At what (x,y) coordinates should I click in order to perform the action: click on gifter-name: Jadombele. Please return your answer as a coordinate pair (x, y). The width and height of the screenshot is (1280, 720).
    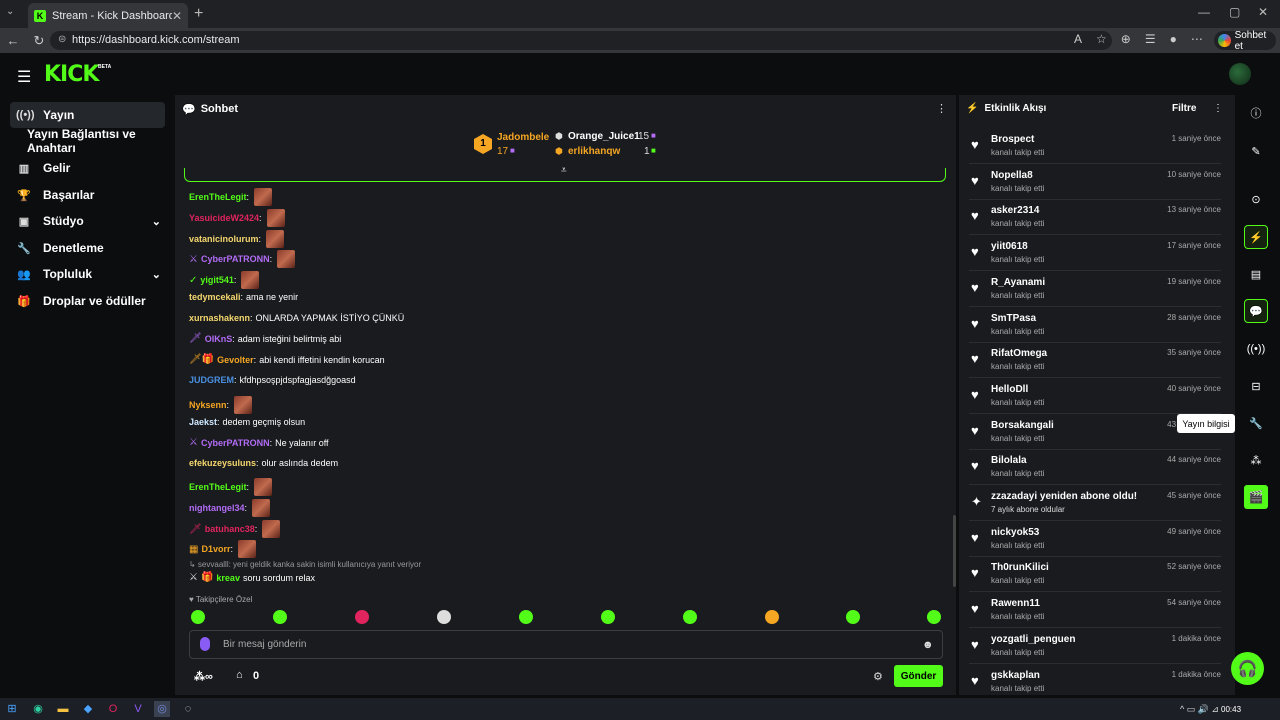
    Looking at the image, I should click on (523, 137).